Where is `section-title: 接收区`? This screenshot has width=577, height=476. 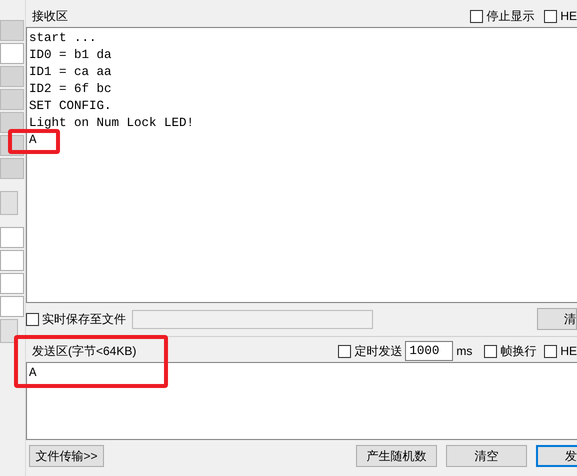
section-title: 接收区 is located at coordinates (50, 16).